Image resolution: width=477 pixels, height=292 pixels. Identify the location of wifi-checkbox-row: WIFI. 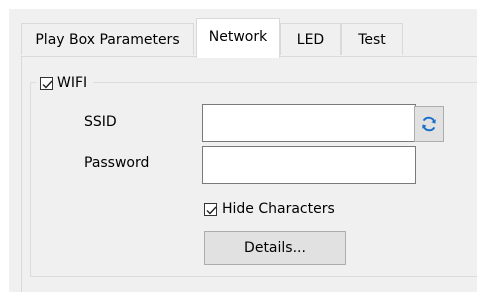
(65, 83).